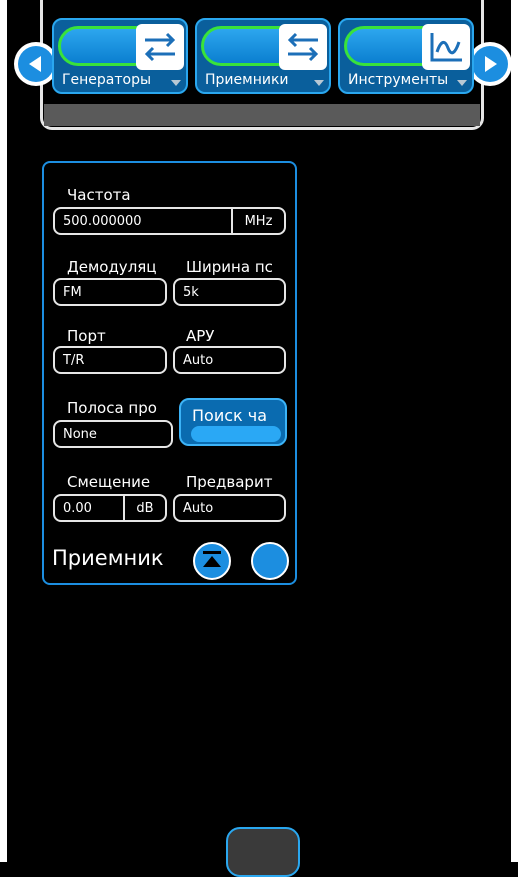 This screenshot has width=518, height=877. What do you see at coordinates (514, 431) in the screenshot?
I see `window-frame-right` at bounding box center [514, 431].